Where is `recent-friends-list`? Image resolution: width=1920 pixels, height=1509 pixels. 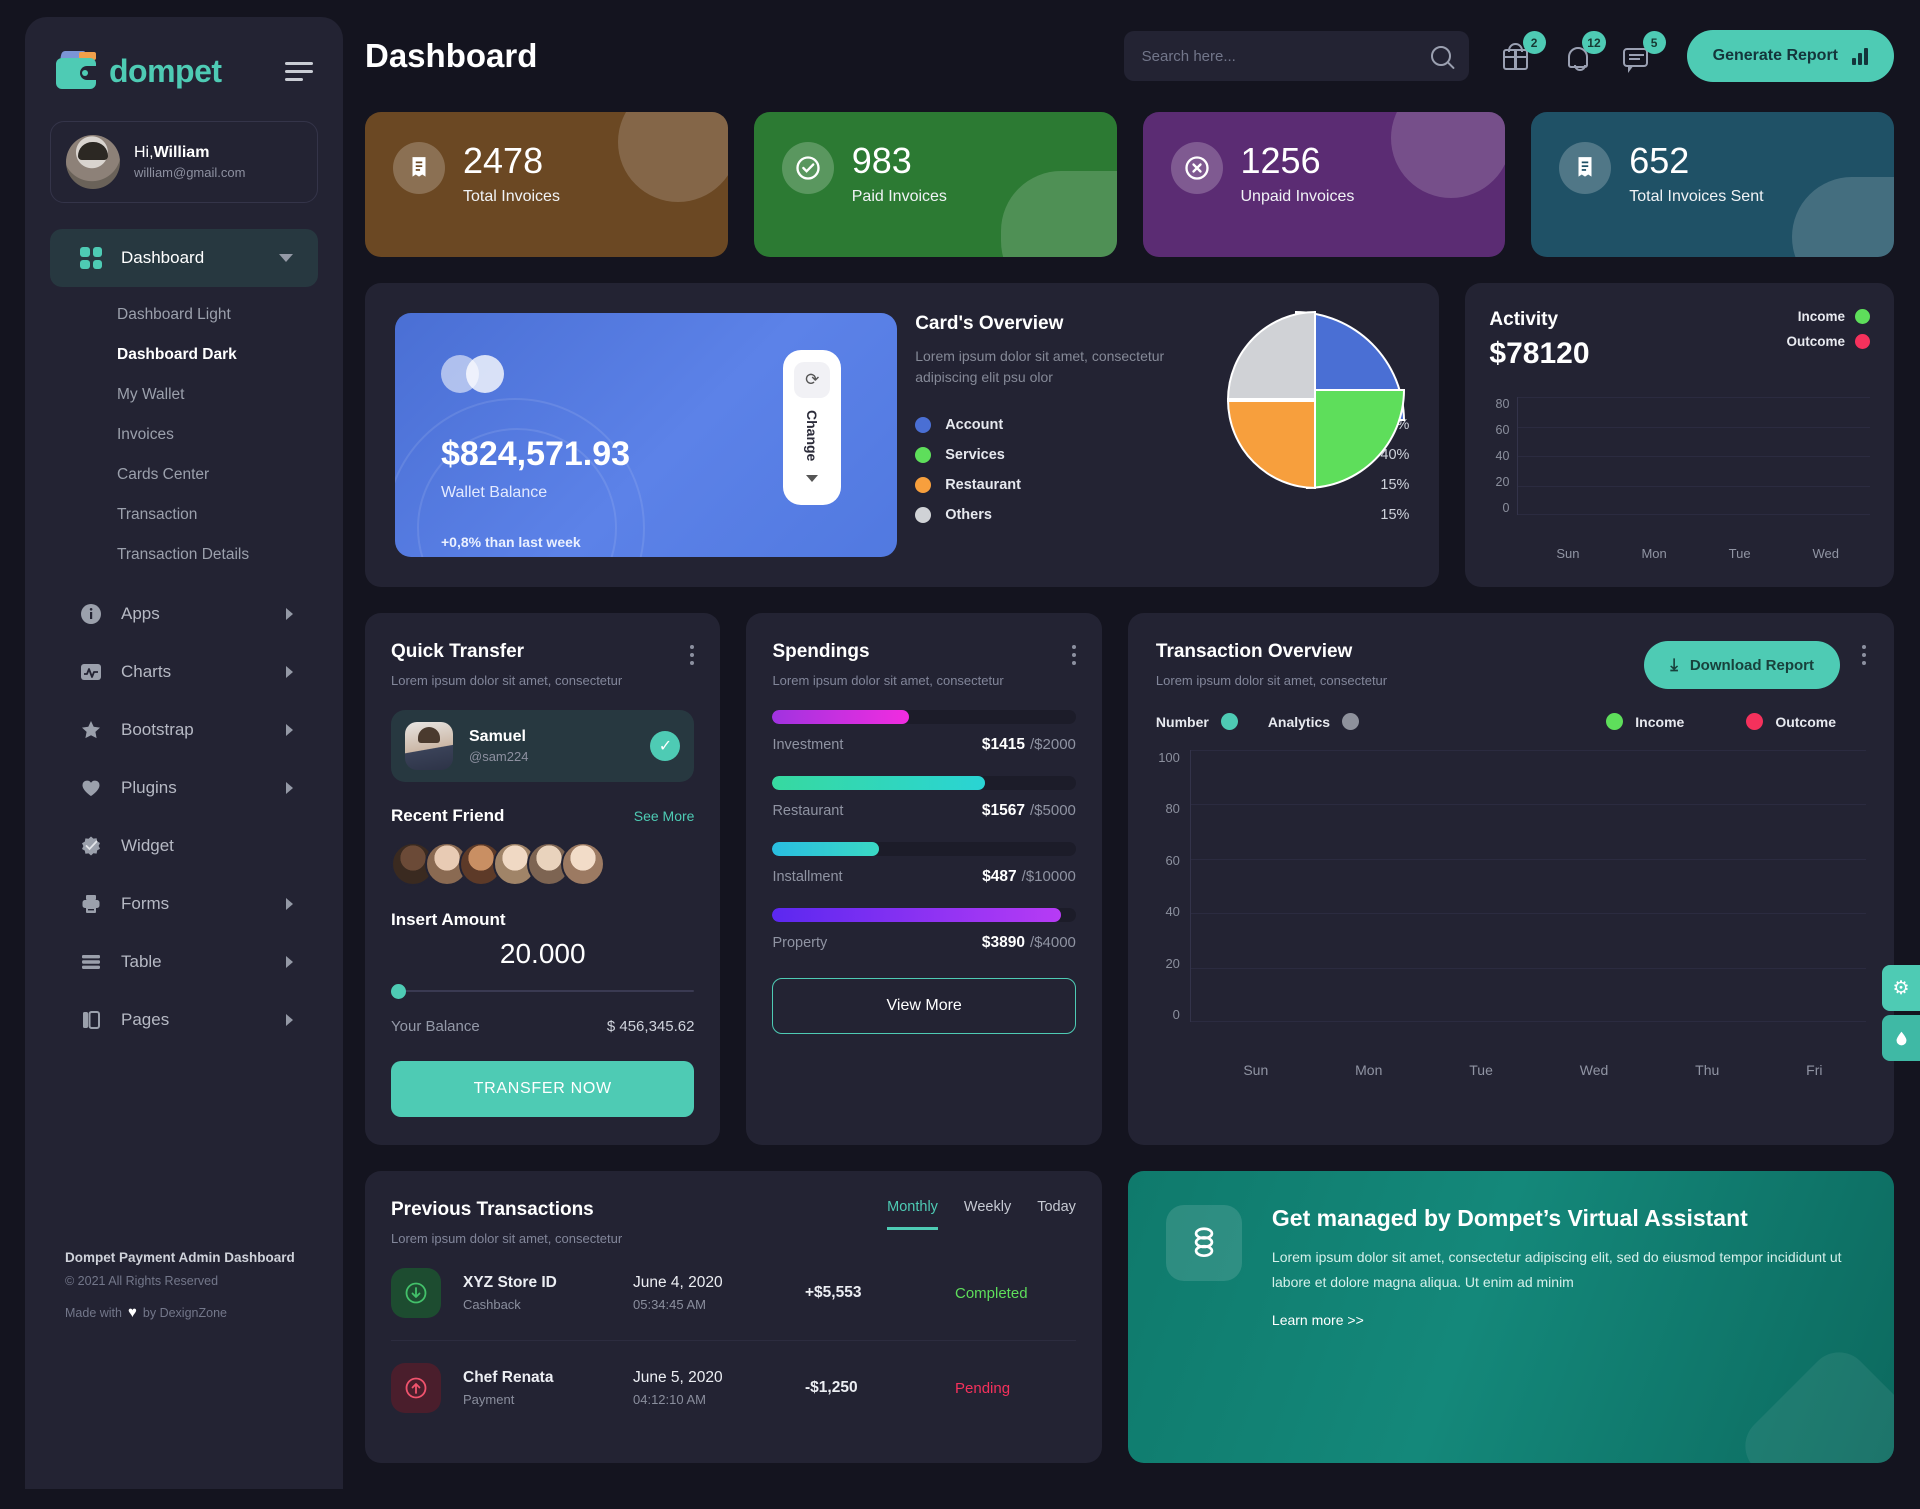 recent-friends-list is located at coordinates (542, 864).